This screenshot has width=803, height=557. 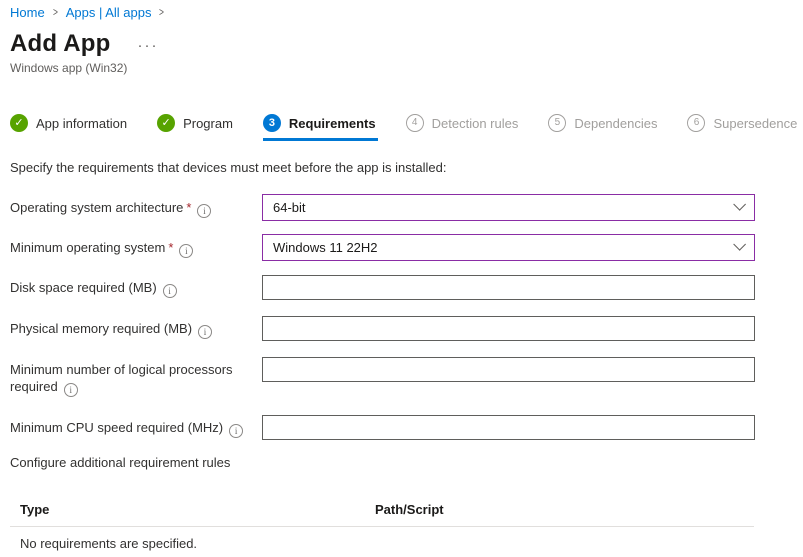 I want to click on field-label-group: Disk space required (MB), so click(x=136, y=286).